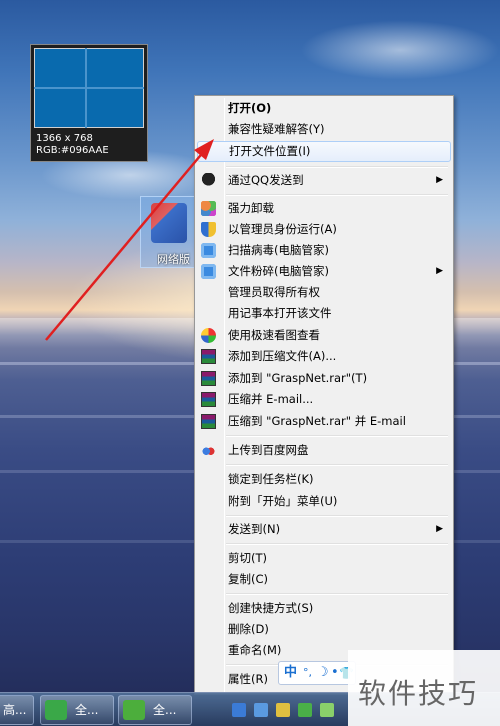  What do you see at coordinates (290, 673) in the screenshot?
I see `ime-mode-label: 中` at bounding box center [290, 673].